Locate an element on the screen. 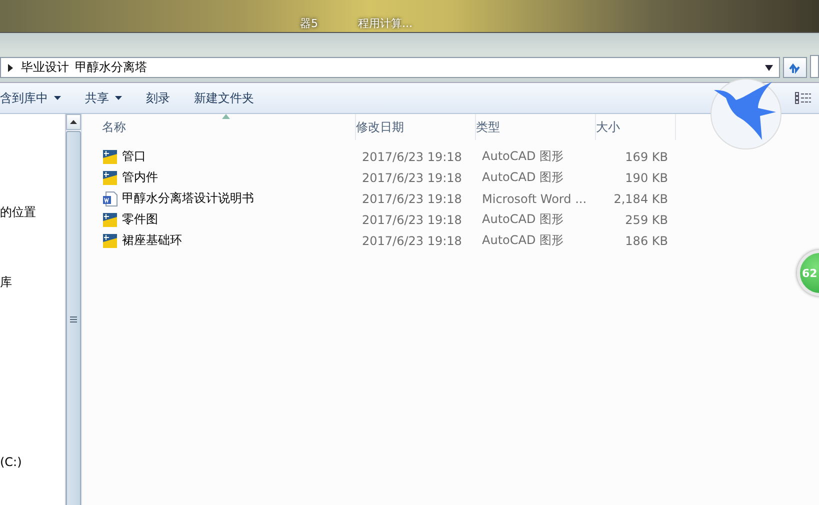 This screenshot has height=505, width=819. size-cell-text: 169 KB is located at coordinates (646, 157).